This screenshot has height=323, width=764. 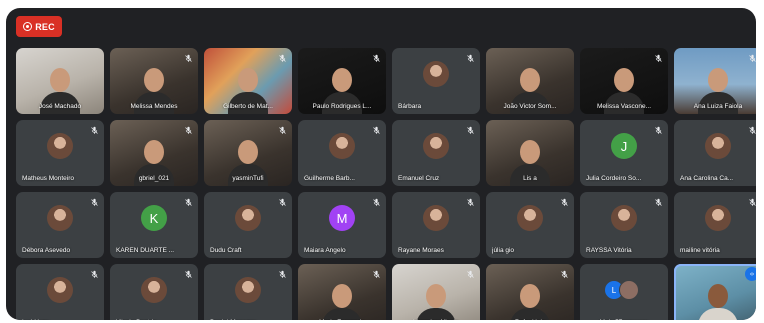 What do you see at coordinates (60, 225) in the screenshot?
I see `participant-tile: Débora Asevedo` at bounding box center [60, 225].